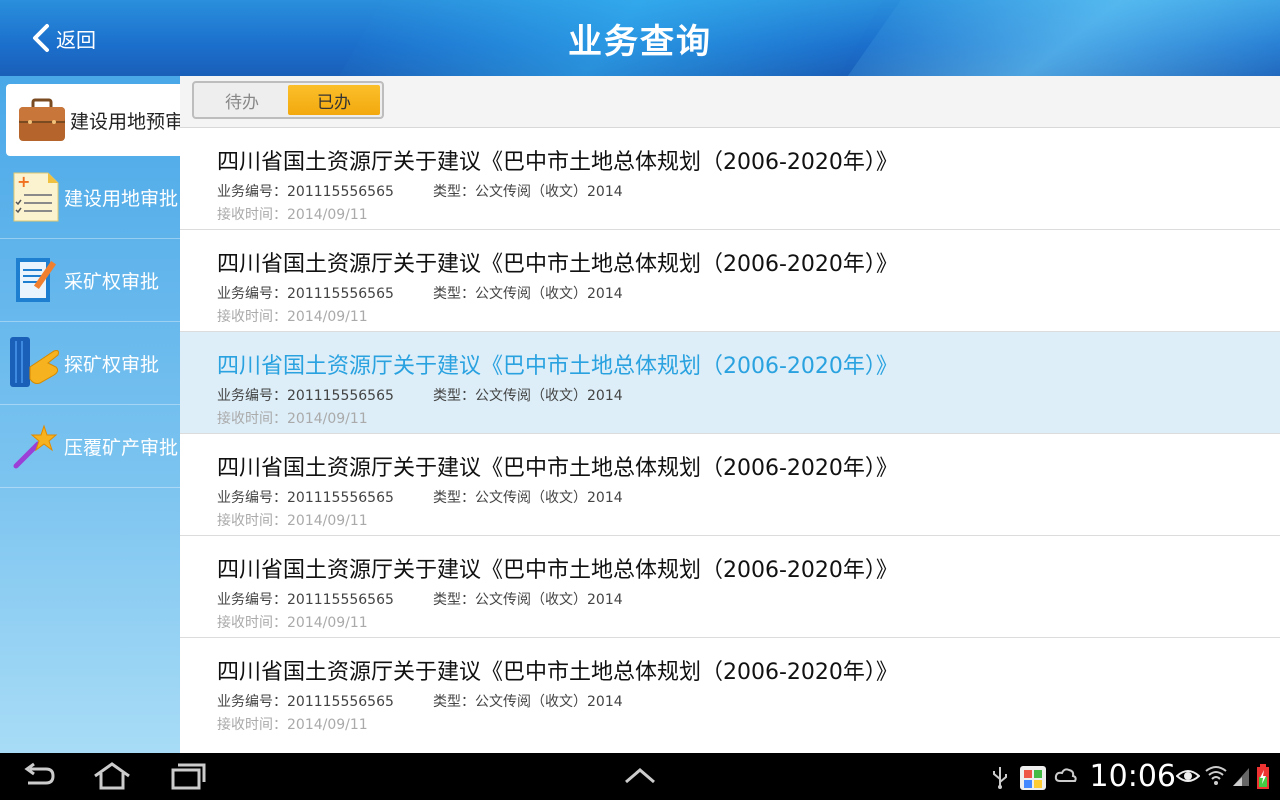 The width and height of the screenshot is (1280, 800). I want to click on sidebar-item-label: 采矿权审批, so click(112, 281).